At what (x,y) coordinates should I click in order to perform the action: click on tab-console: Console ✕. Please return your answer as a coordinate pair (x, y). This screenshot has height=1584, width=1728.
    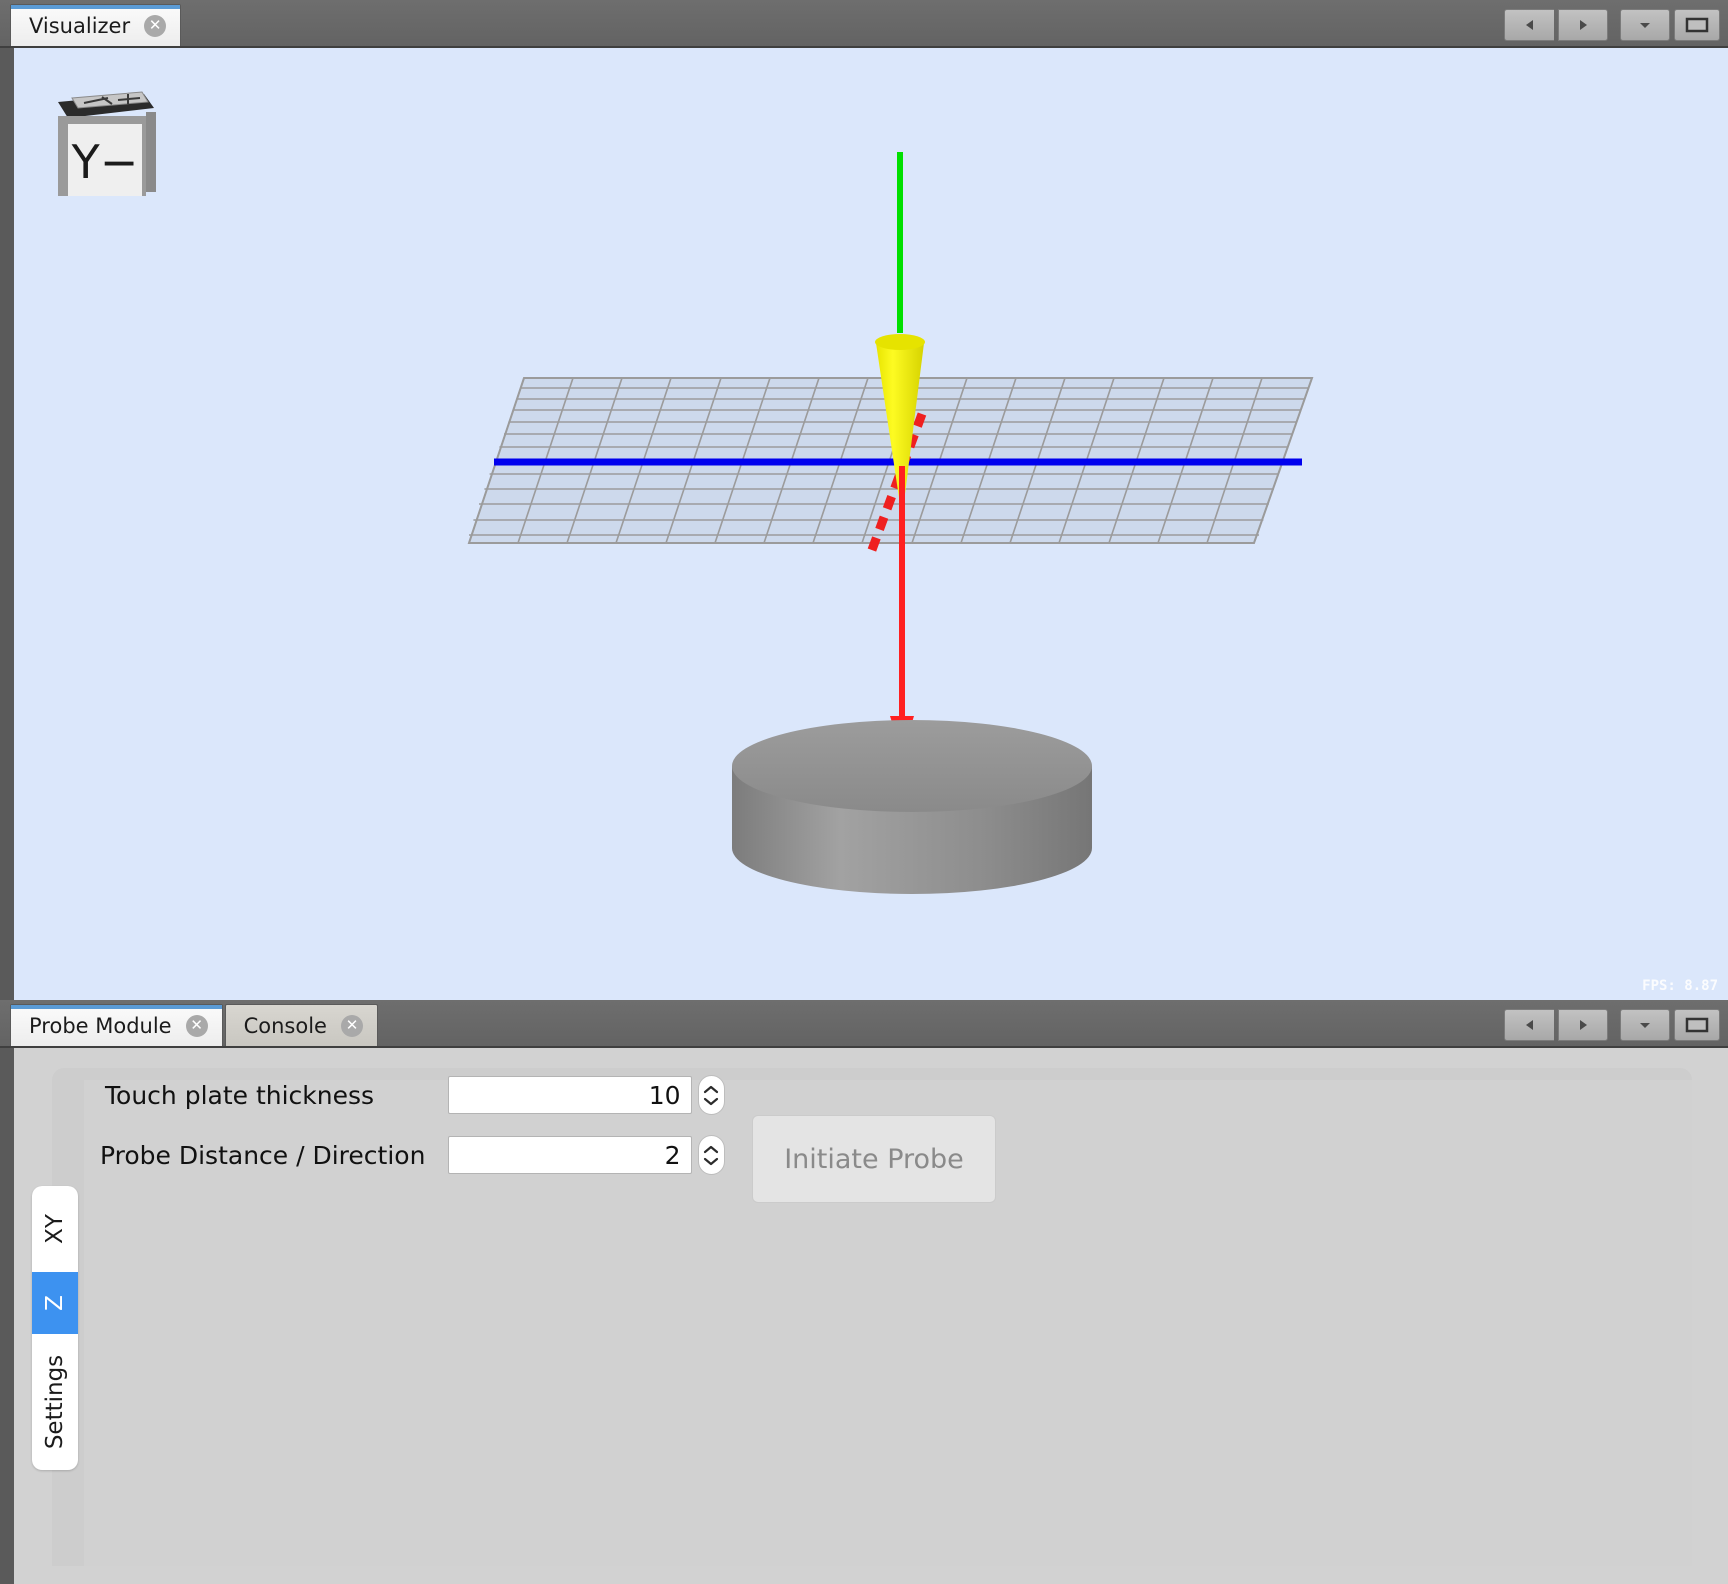
    Looking at the image, I should click on (301, 1025).